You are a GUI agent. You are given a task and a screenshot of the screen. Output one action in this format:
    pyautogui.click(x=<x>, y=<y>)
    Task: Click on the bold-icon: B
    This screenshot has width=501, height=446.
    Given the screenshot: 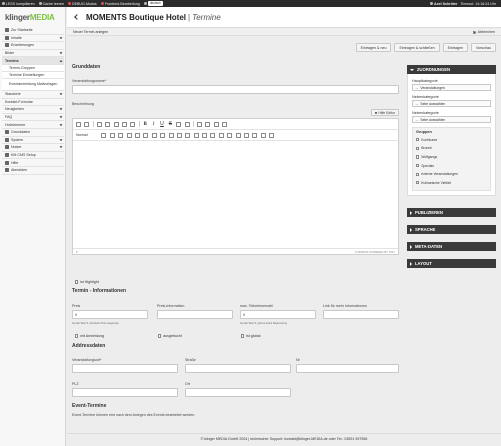 What is the action you would take?
    pyautogui.click(x=145, y=124)
    